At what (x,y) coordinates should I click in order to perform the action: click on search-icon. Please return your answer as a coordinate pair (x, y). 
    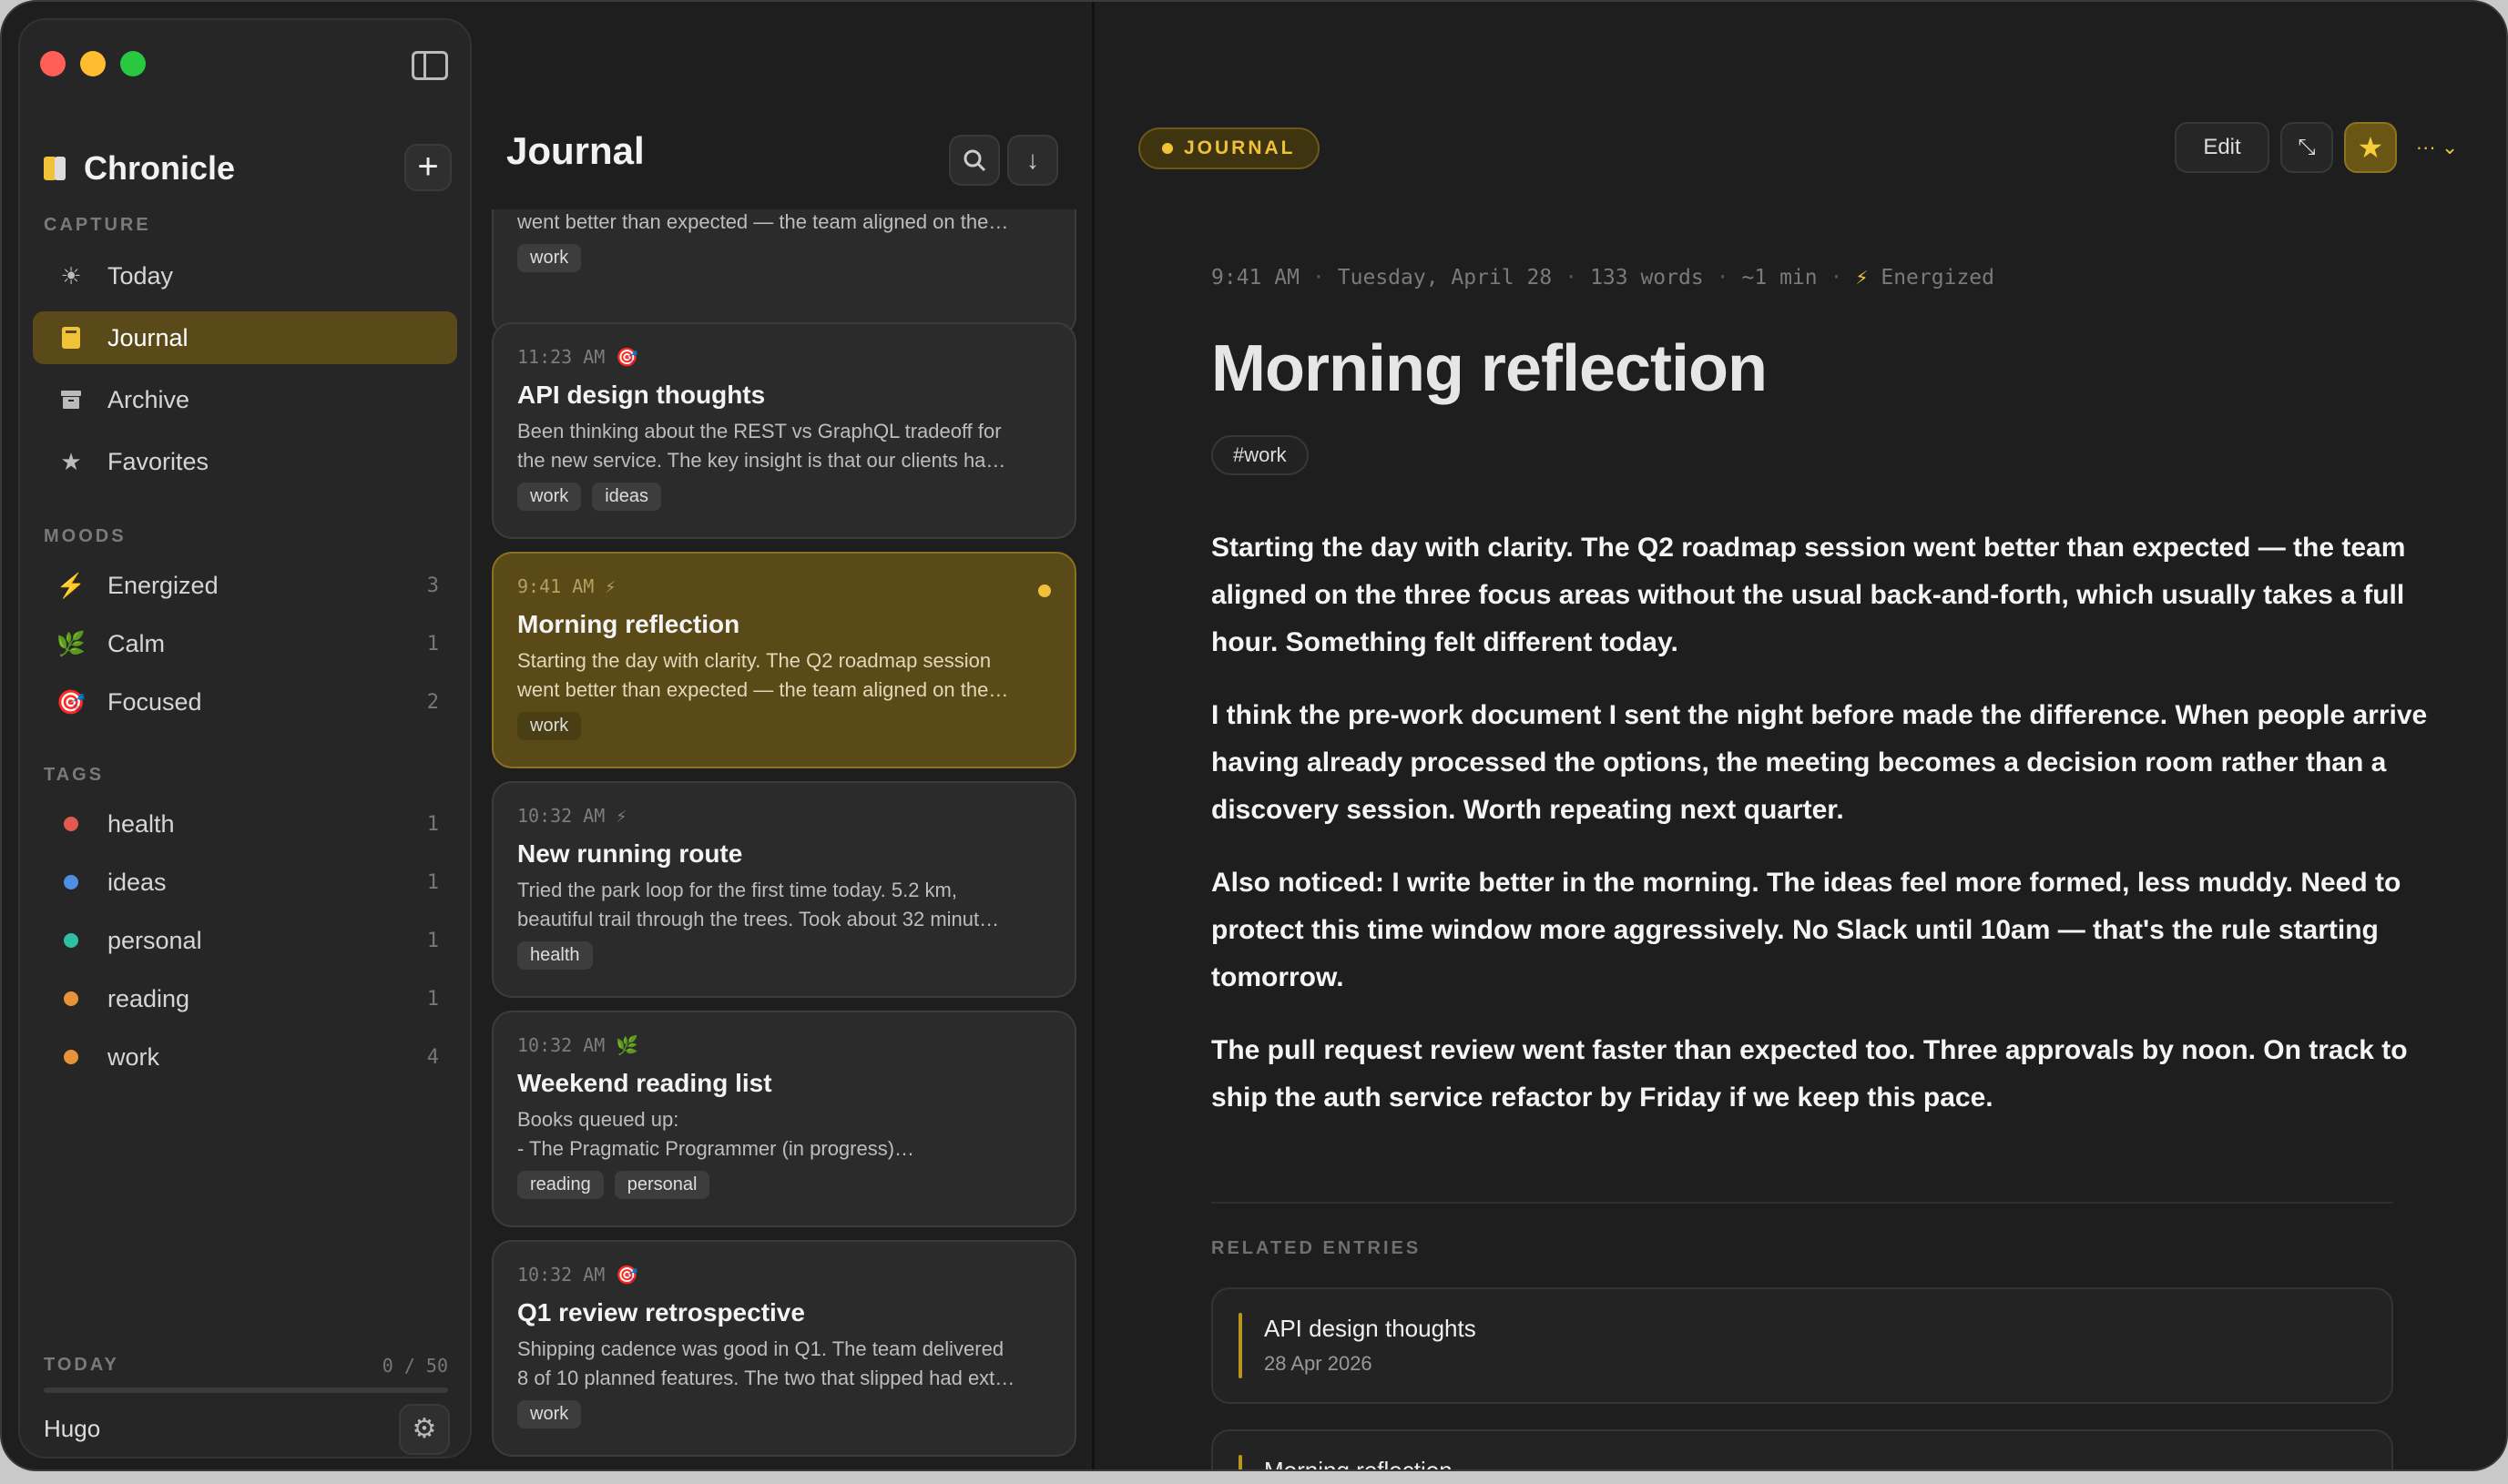
    Looking at the image, I should click on (974, 160).